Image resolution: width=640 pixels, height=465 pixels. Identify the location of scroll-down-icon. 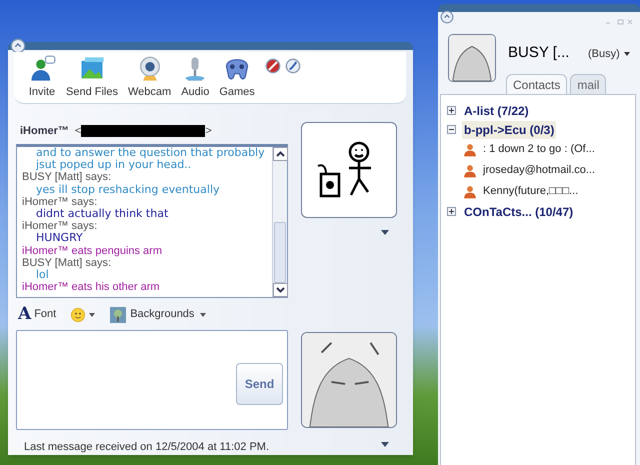
(280, 290).